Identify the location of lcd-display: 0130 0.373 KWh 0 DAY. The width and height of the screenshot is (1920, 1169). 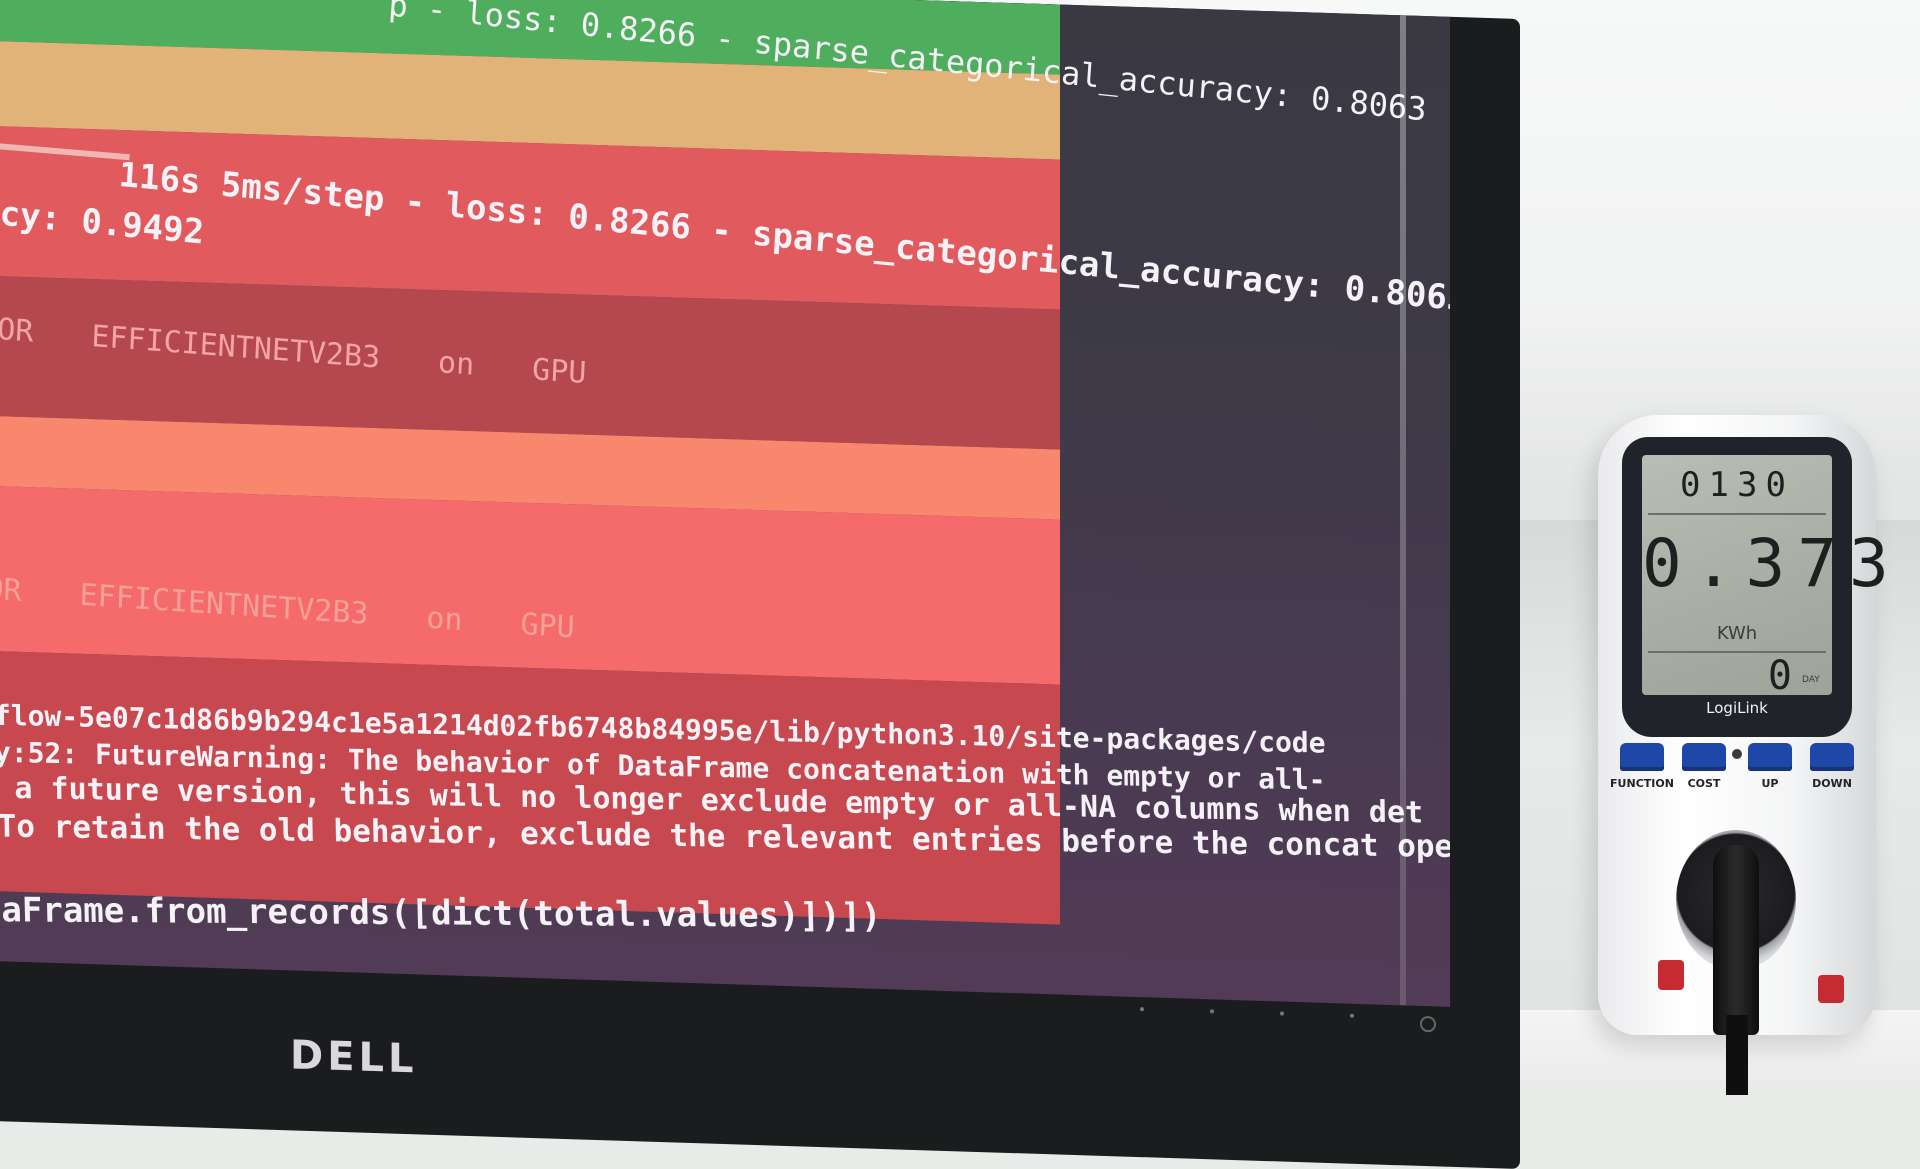
(1771, 577).